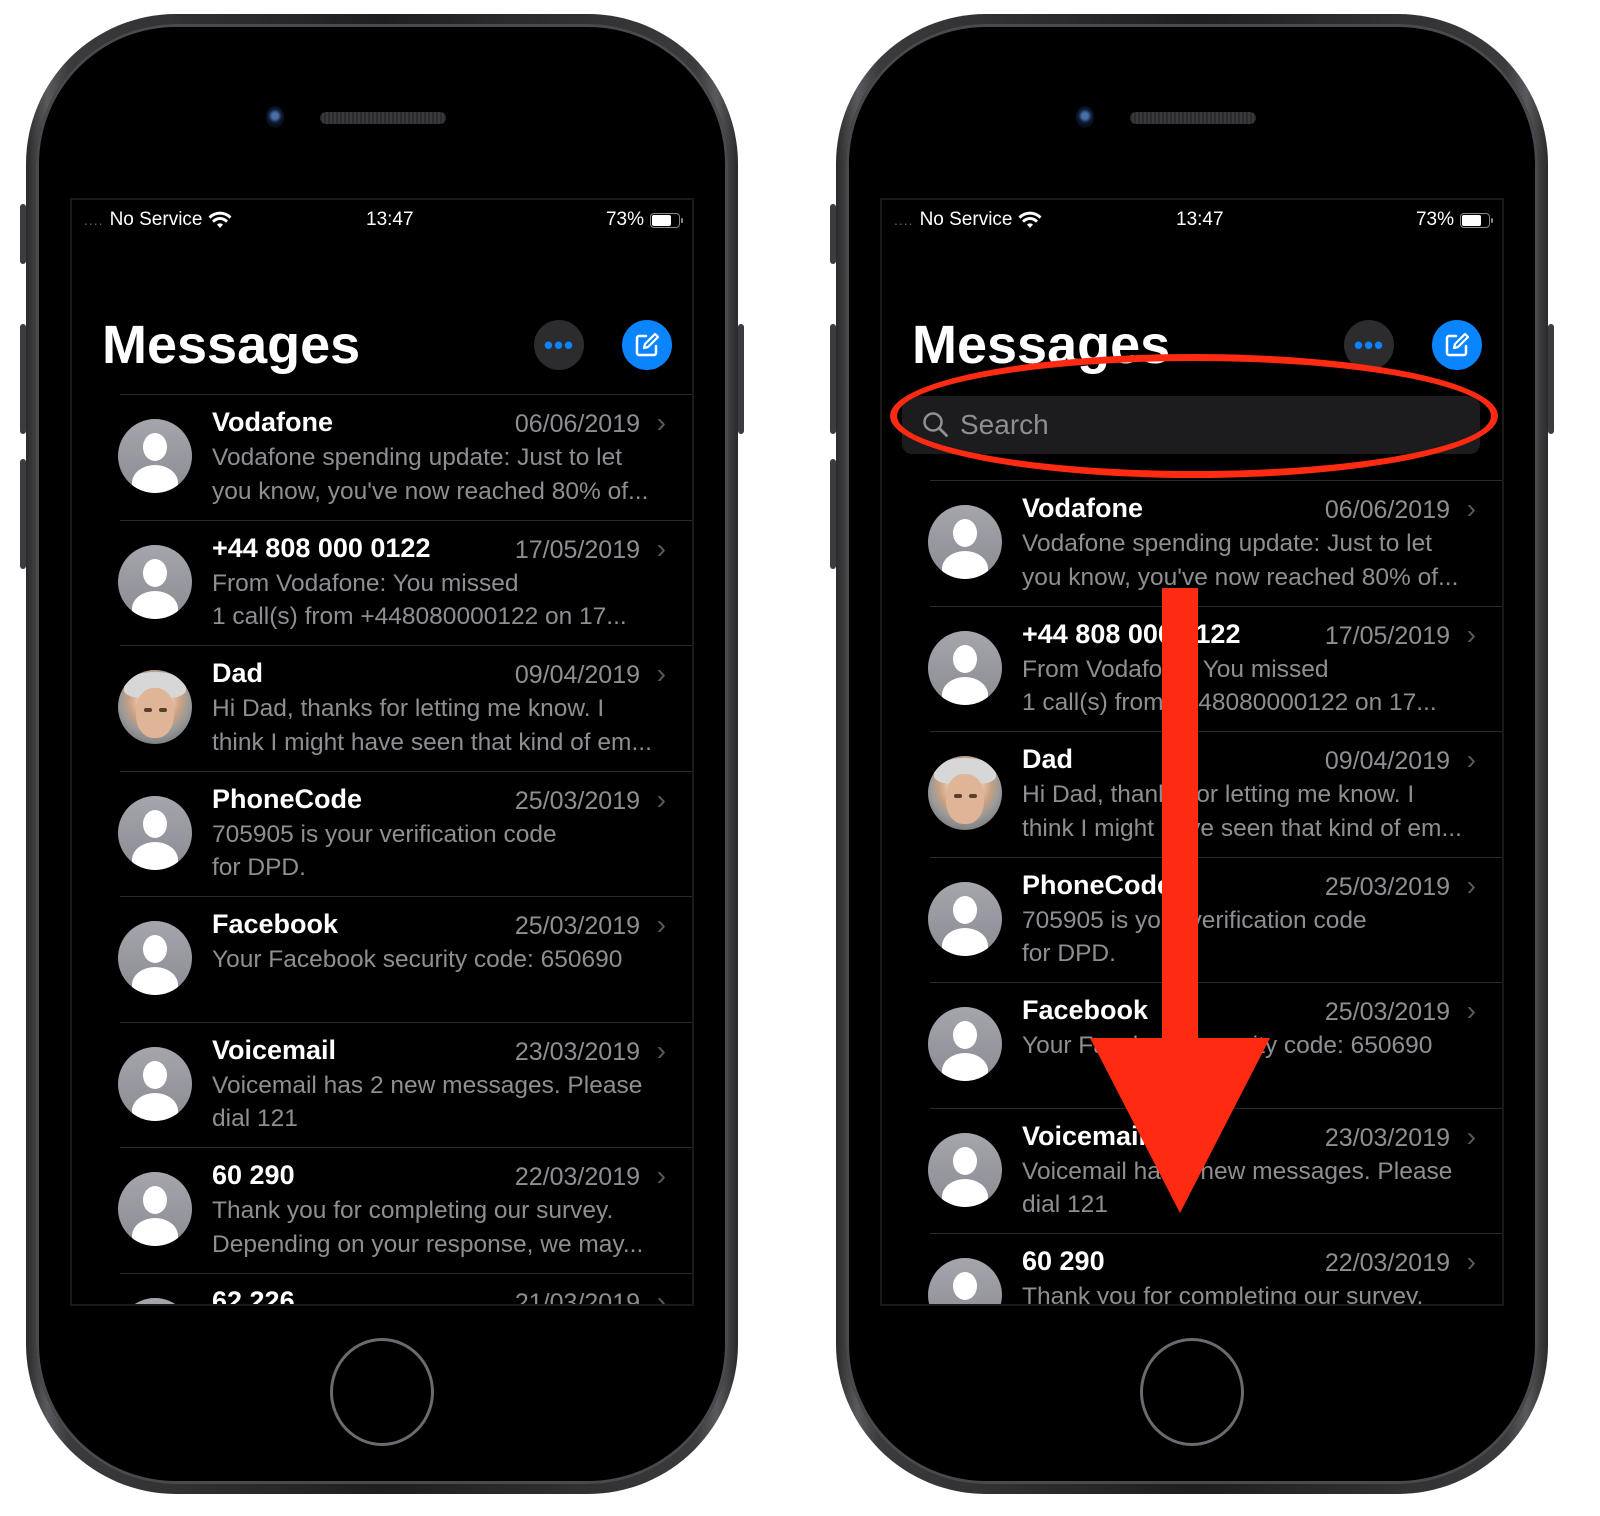  I want to click on contact-name: Dad, so click(1048, 759).